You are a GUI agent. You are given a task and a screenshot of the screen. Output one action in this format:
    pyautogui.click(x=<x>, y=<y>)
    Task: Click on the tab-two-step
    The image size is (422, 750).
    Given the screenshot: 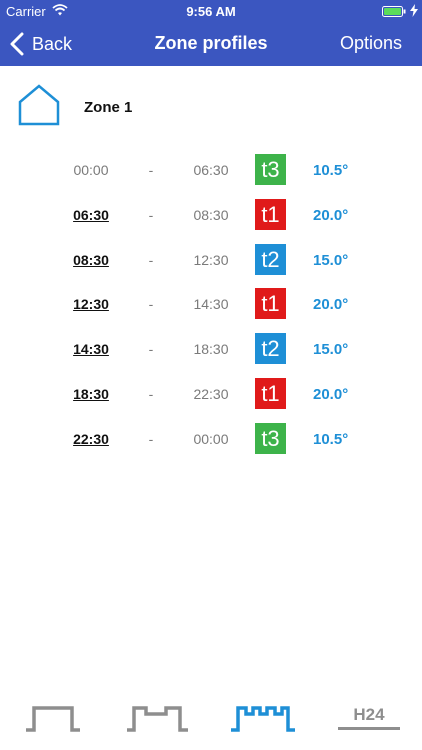 What is the action you would take?
    pyautogui.click(x=159, y=720)
    